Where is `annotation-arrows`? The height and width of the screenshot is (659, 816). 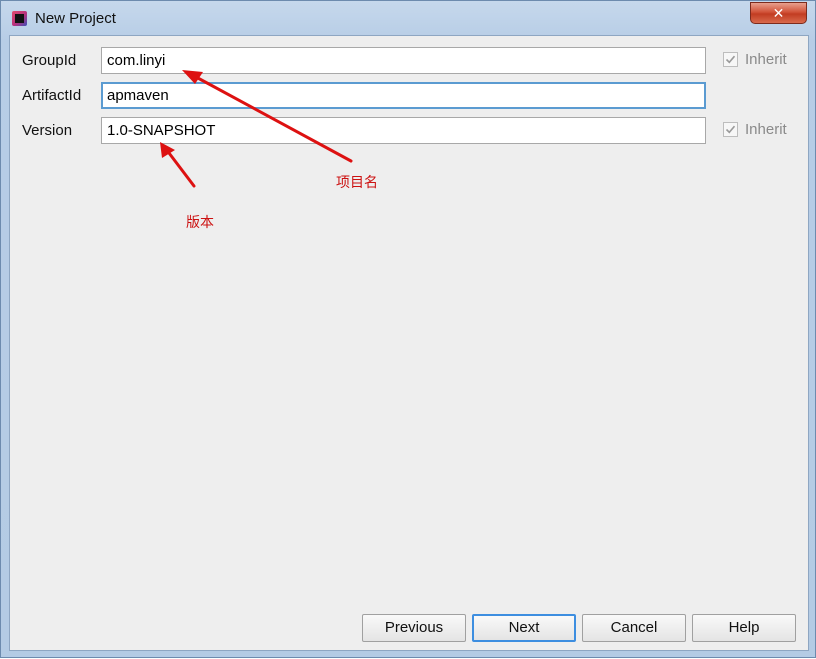
annotation-arrows is located at coordinates (256, 129).